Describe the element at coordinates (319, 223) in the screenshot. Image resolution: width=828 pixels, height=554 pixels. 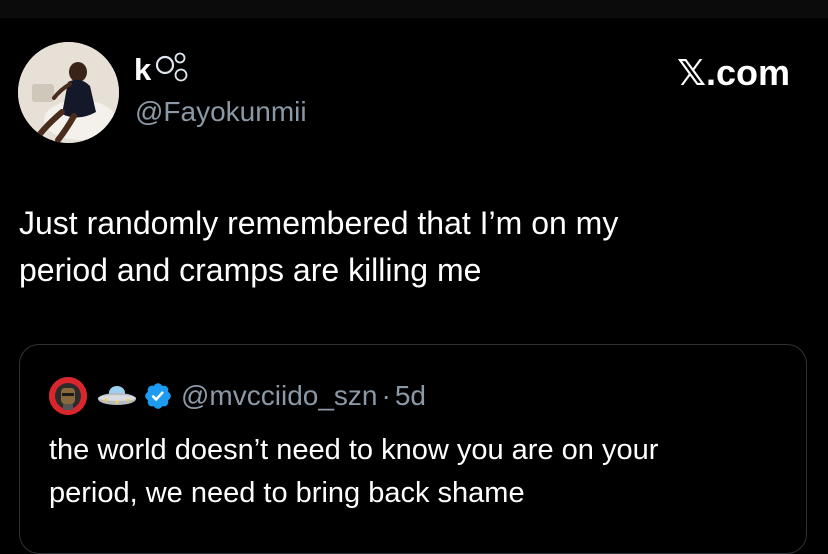
I see `tweet-text-line: Just randomly remembered that I’m on my` at that location.